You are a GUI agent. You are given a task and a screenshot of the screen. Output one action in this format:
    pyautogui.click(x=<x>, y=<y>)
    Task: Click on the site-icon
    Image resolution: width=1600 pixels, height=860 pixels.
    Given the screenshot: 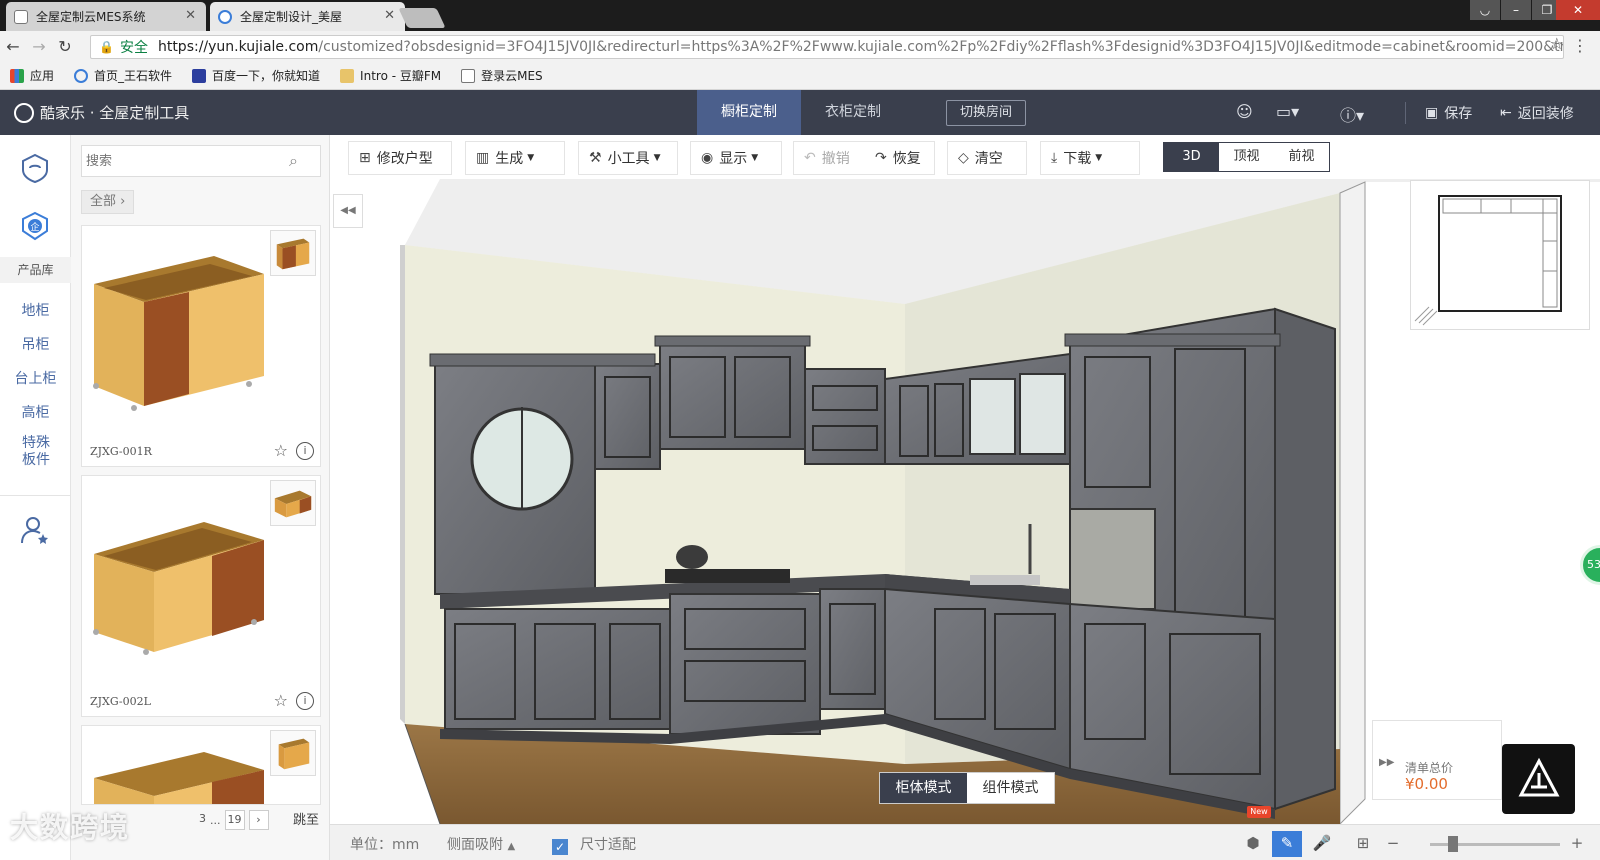 What is the action you would take?
    pyautogui.click(x=81, y=75)
    